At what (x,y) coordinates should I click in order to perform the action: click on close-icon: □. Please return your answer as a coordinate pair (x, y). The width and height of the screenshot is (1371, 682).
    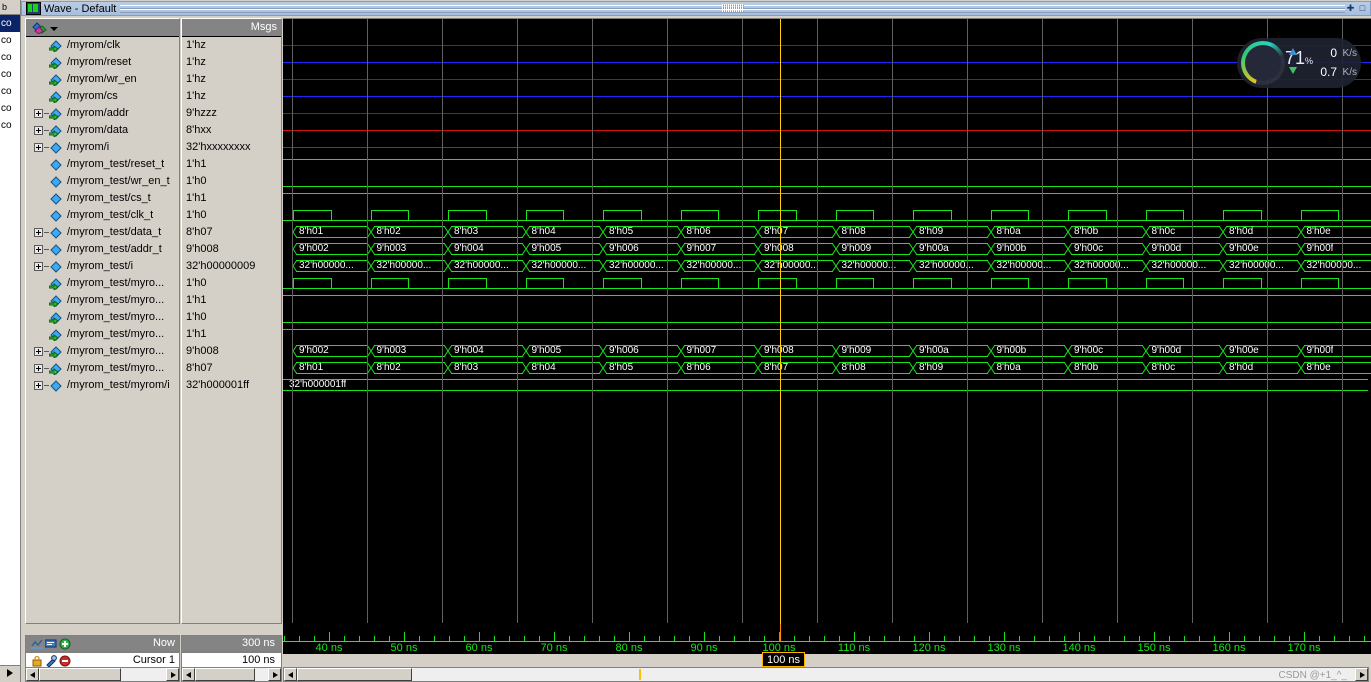
    Looking at the image, I should click on (1362, 8).